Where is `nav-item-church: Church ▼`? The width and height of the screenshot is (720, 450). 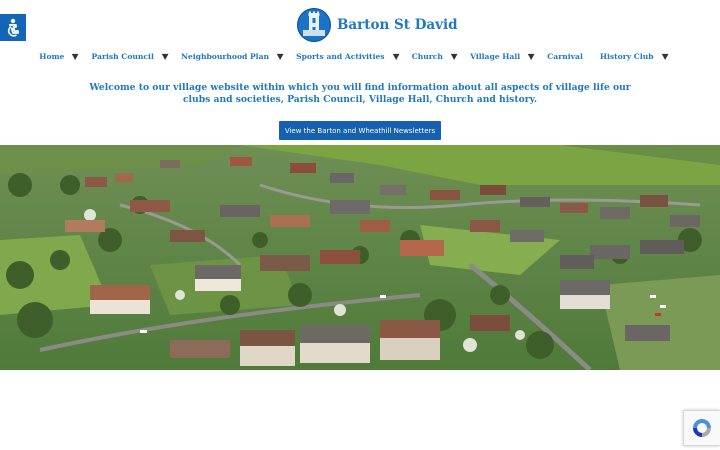
nav-item-church: Church ▼ is located at coordinates (441, 56).